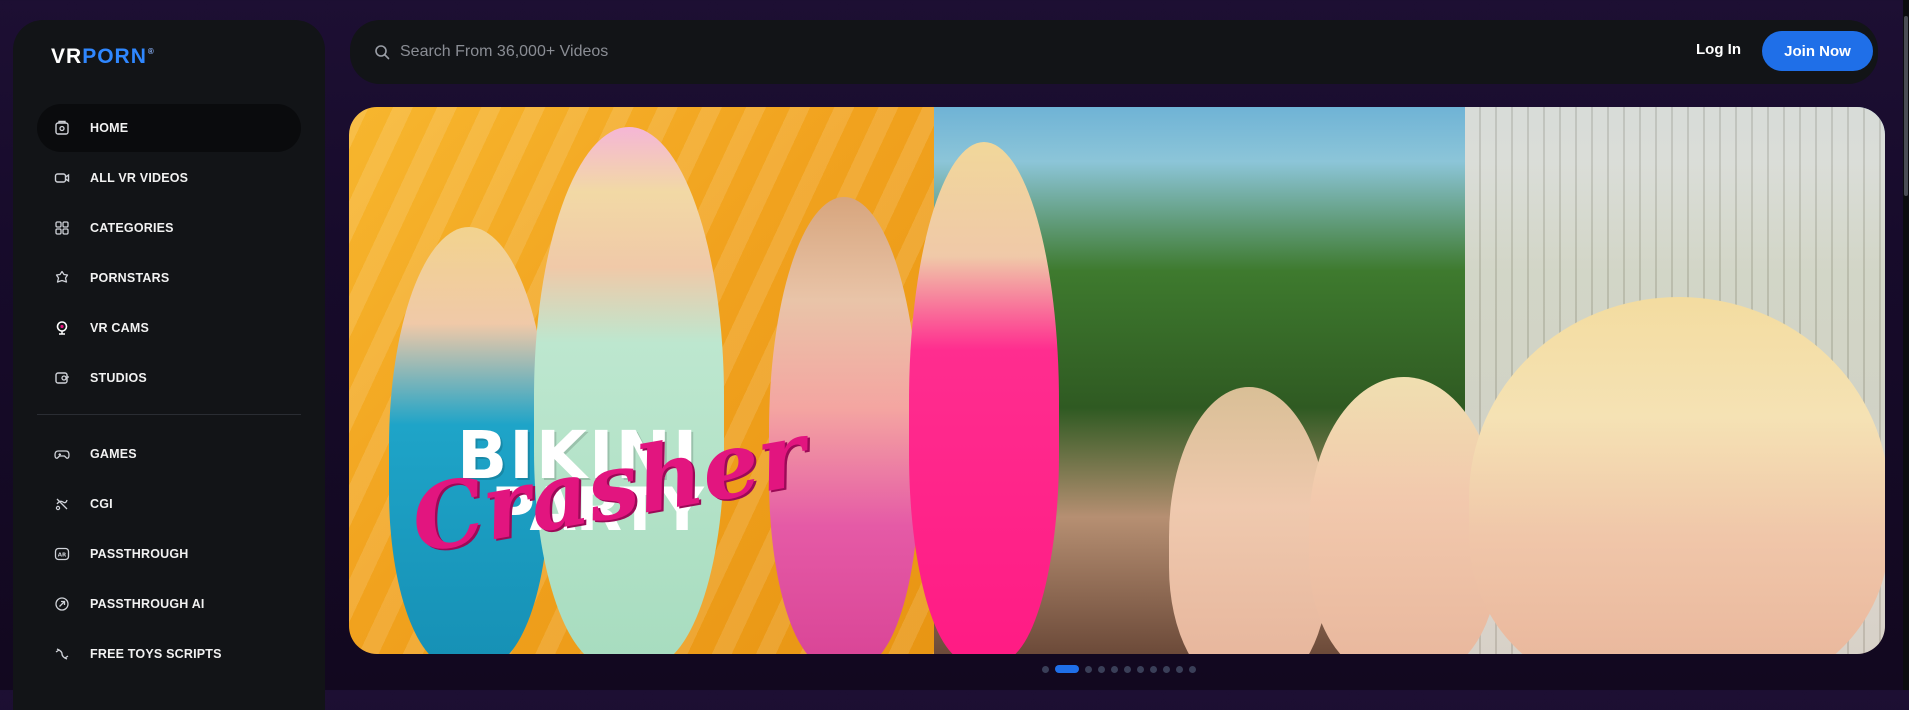  What do you see at coordinates (169, 328) in the screenshot?
I see `sidebar-item-vr-cams: VR CAMS` at bounding box center [169, 328].